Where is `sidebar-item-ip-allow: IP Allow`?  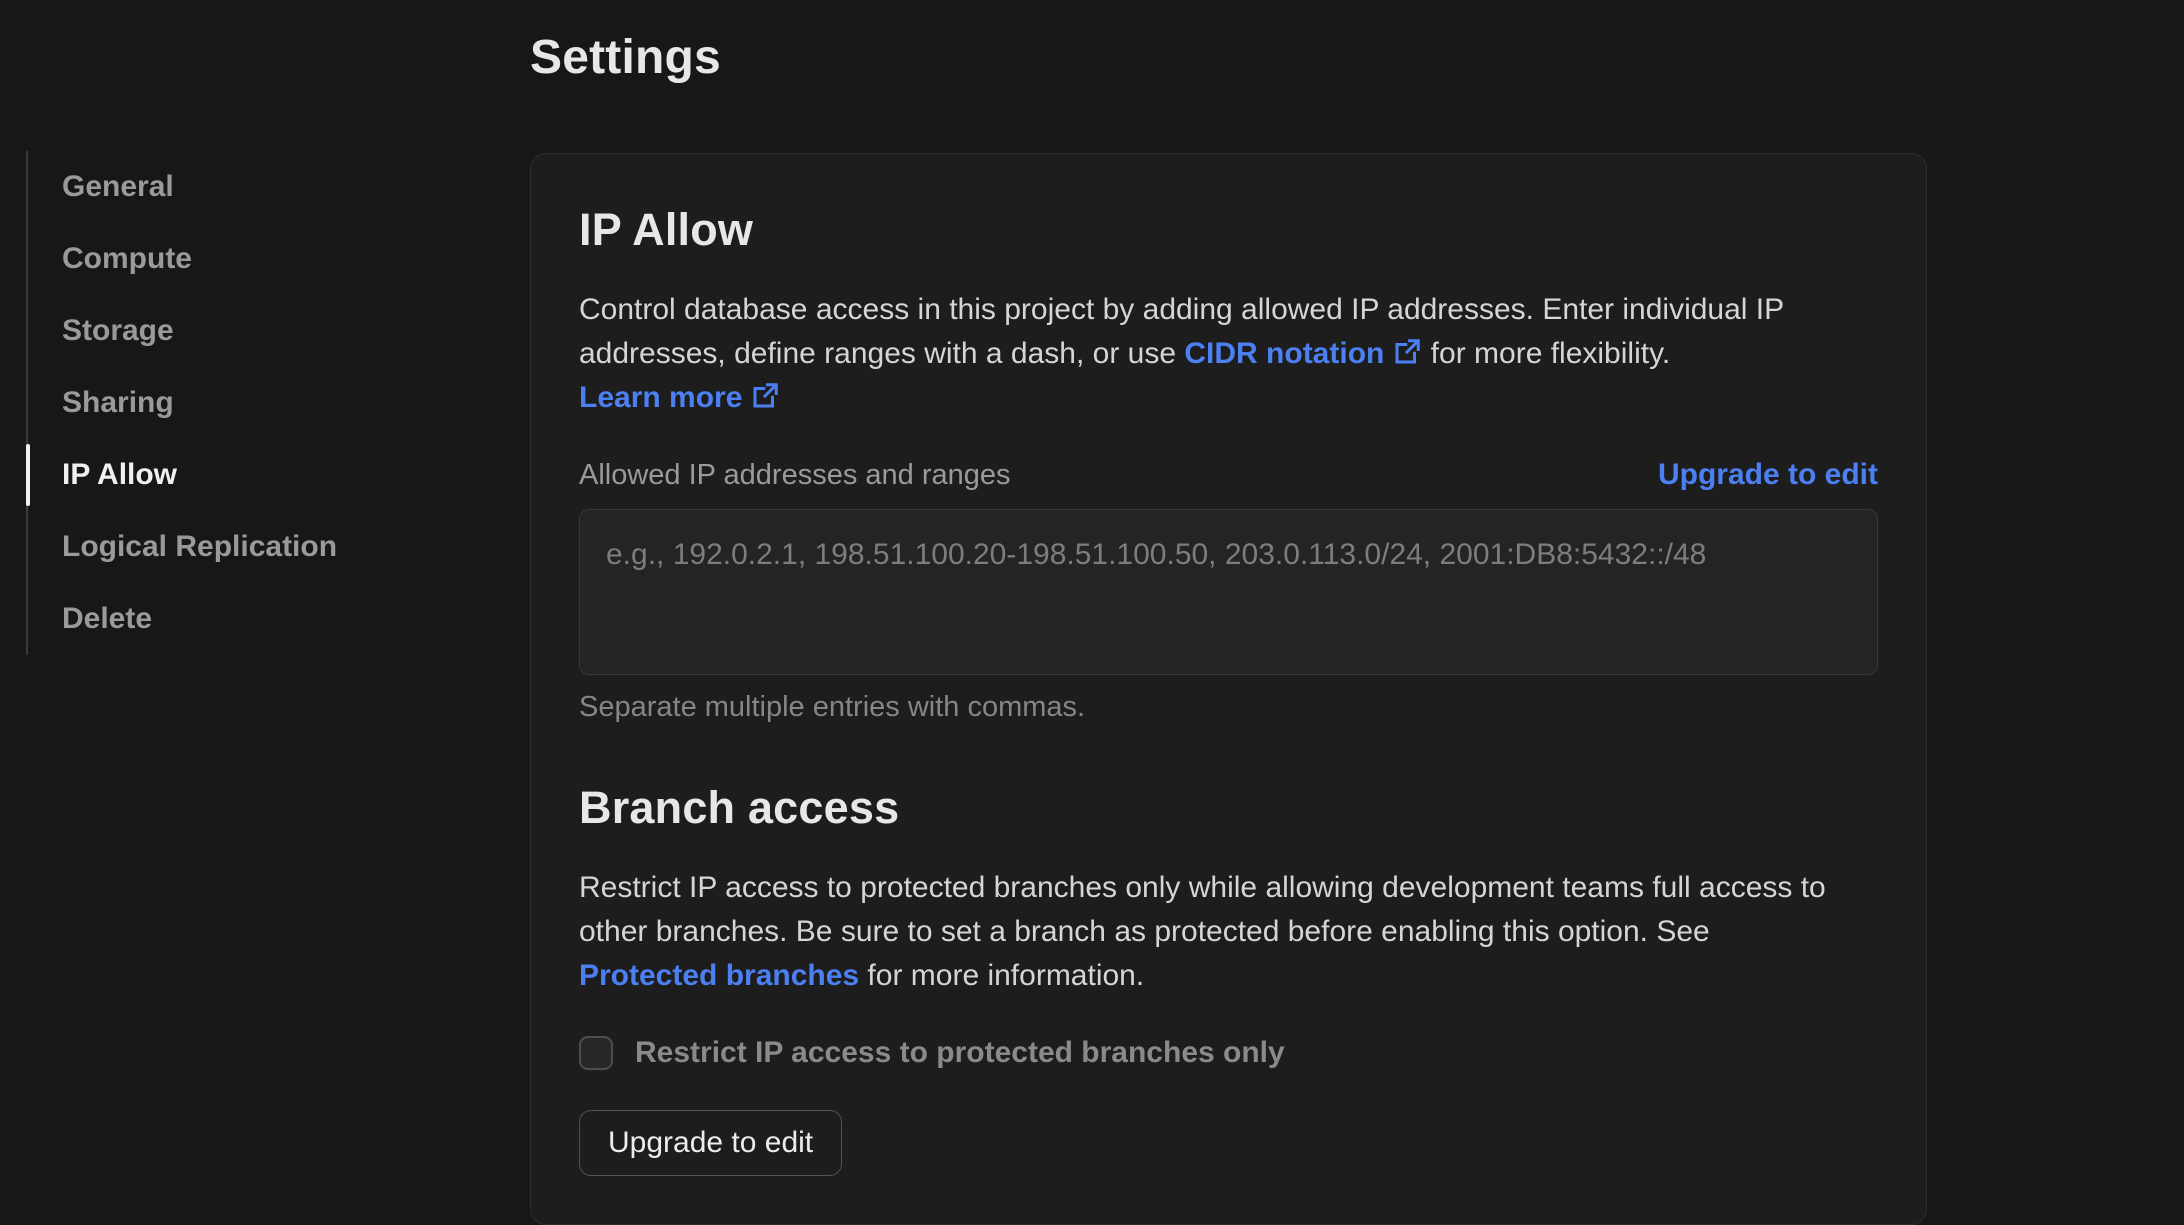
sidebar-item-ip-allow: IP Allow is located at coordinates (278, 475).